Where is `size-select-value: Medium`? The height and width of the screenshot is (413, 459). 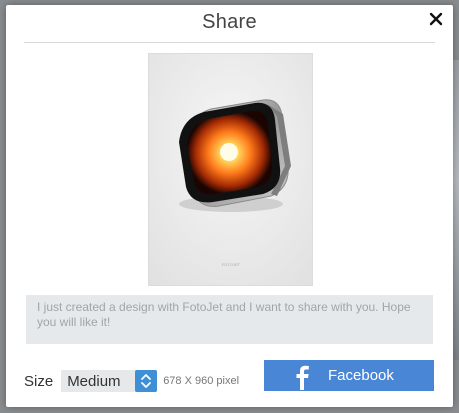
size-select-value: Medium is located at coordinates (94, 381).